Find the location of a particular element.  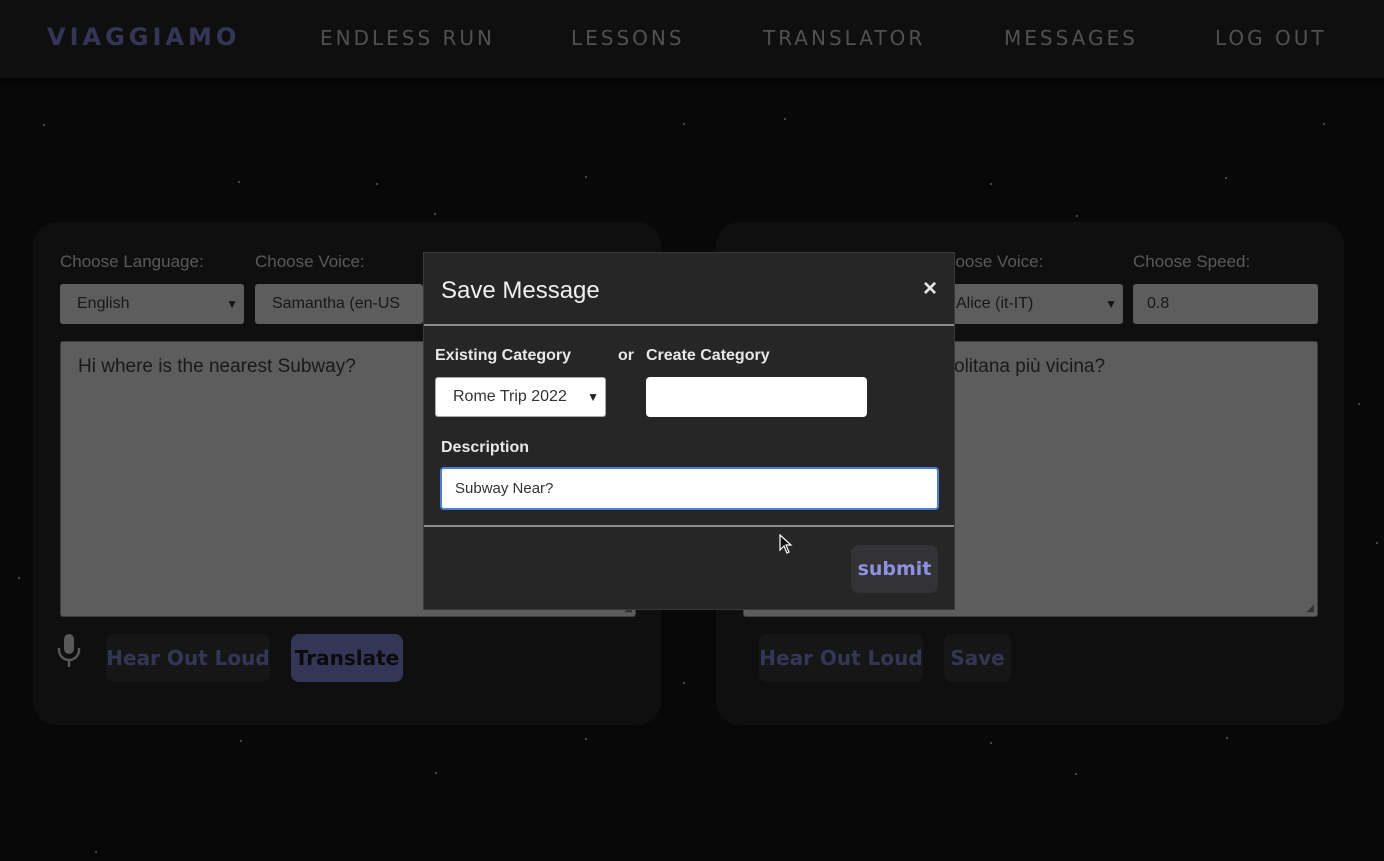

mouse-pointer-icon is located at coordinates (786, 544).